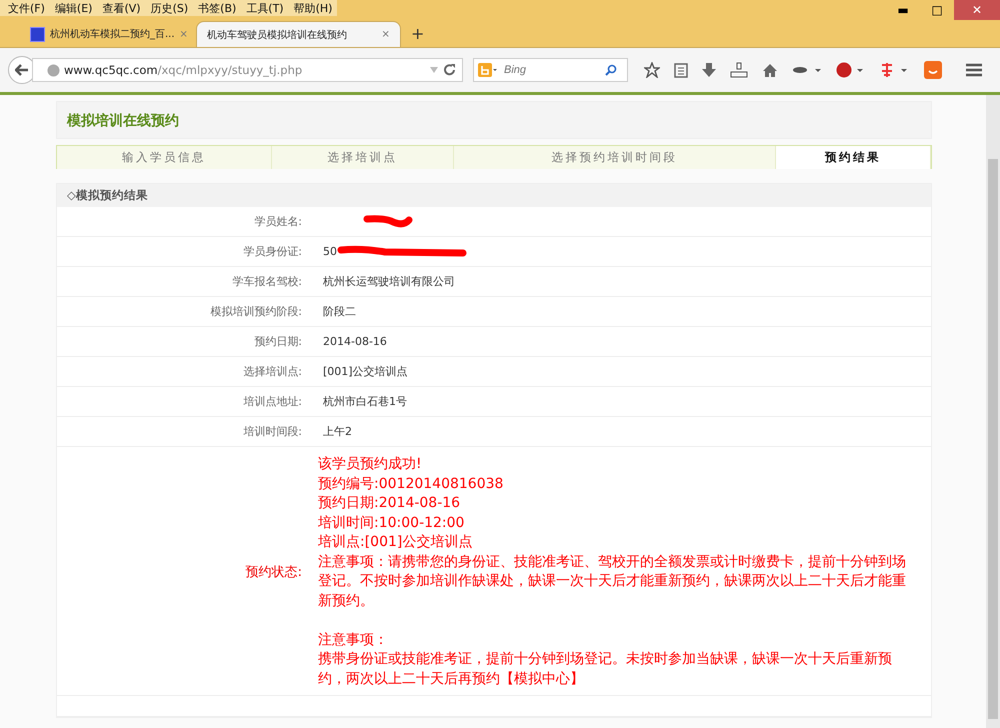 This screenshot has width=1000, height=728. What do you see at coordinates (266, 281) in the screenshot?
I see `field-label: 学车报名驾校:` at bounding box center [266, 281].